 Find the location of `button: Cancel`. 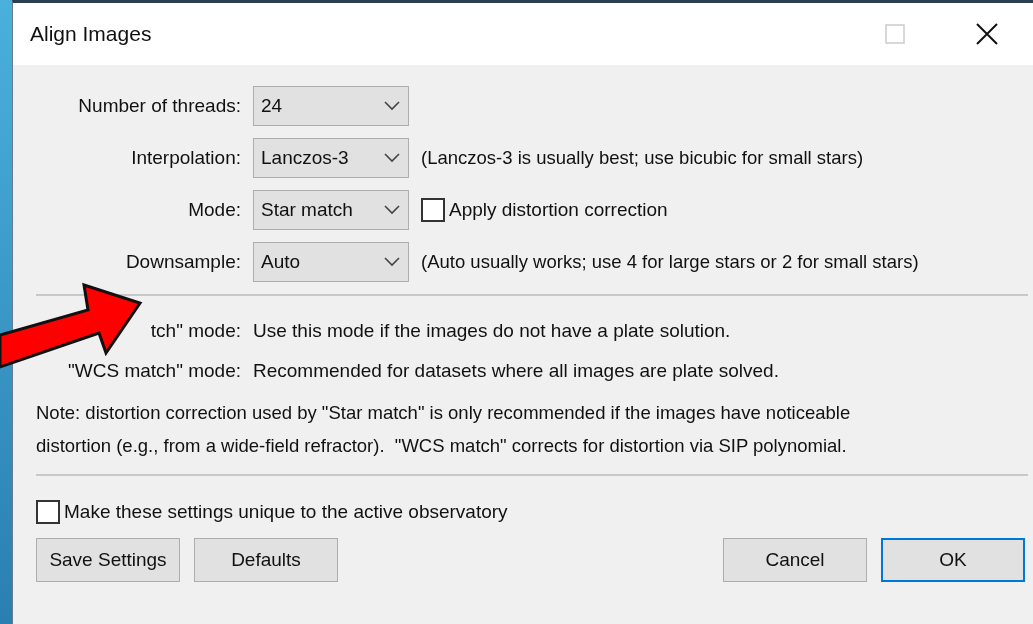

button: Cancel is located at coordinates (795, 560).